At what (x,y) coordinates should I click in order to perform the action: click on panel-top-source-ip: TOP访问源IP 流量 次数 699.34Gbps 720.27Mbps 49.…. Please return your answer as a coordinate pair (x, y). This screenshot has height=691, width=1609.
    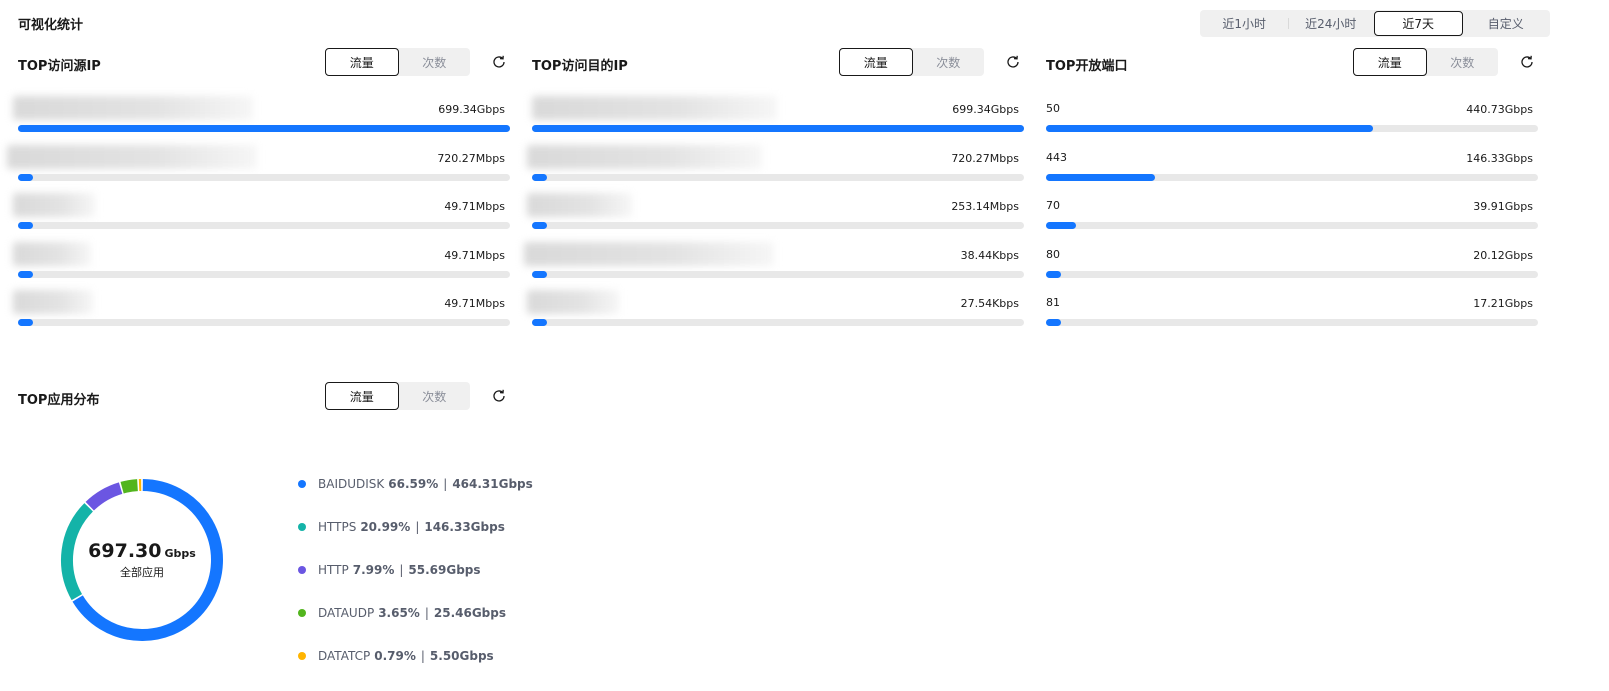
    Looking at the image, I should click on (258, 193).